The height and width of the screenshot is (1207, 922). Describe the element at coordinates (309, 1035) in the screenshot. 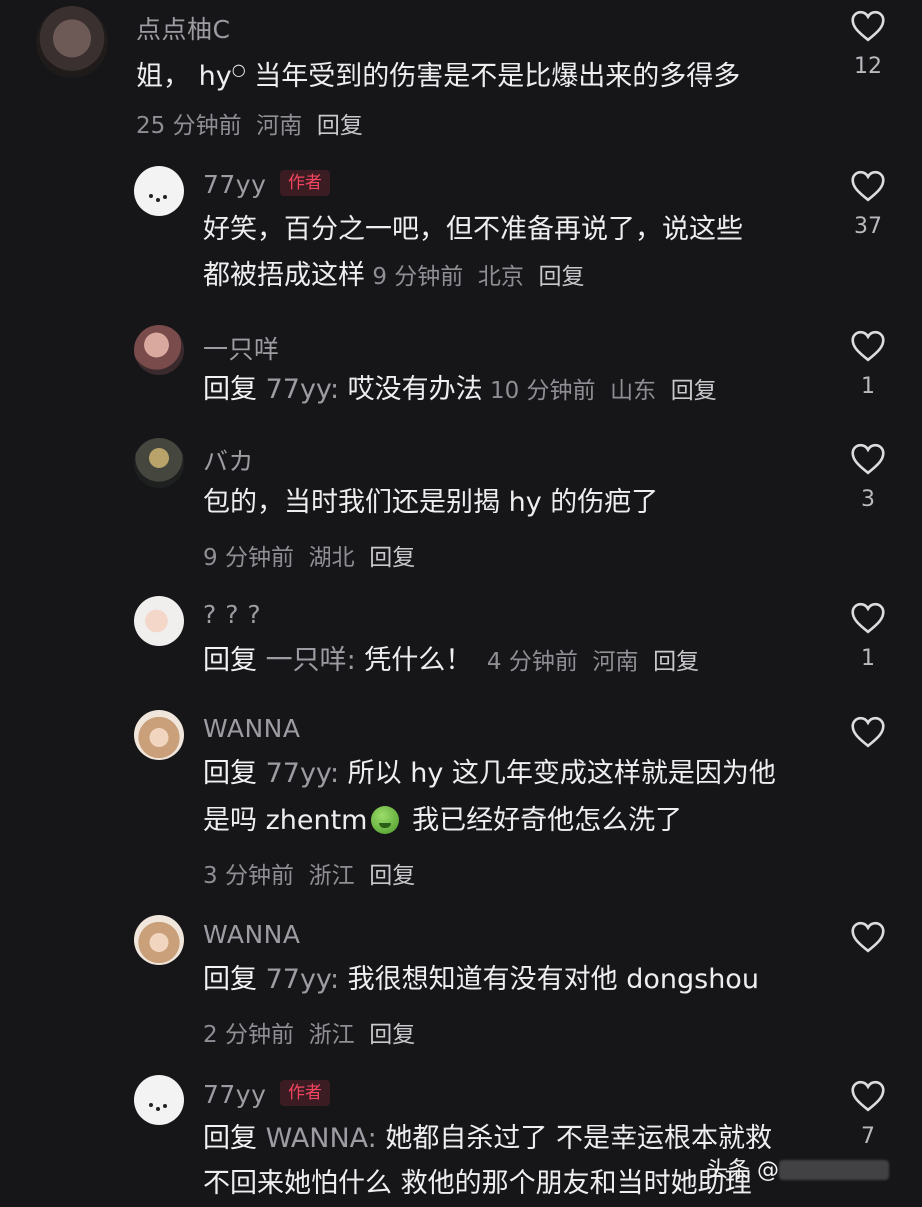

I see `comment-meta: 2 分钟前 浙江 回复` at that location.